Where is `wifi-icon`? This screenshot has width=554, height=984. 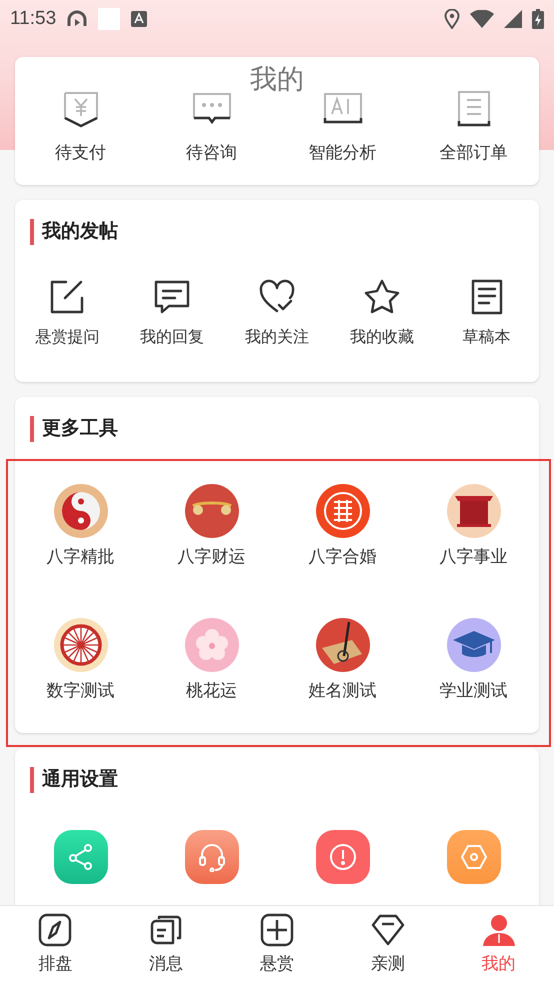 wifi-icon is located at coordinates (482, 19).